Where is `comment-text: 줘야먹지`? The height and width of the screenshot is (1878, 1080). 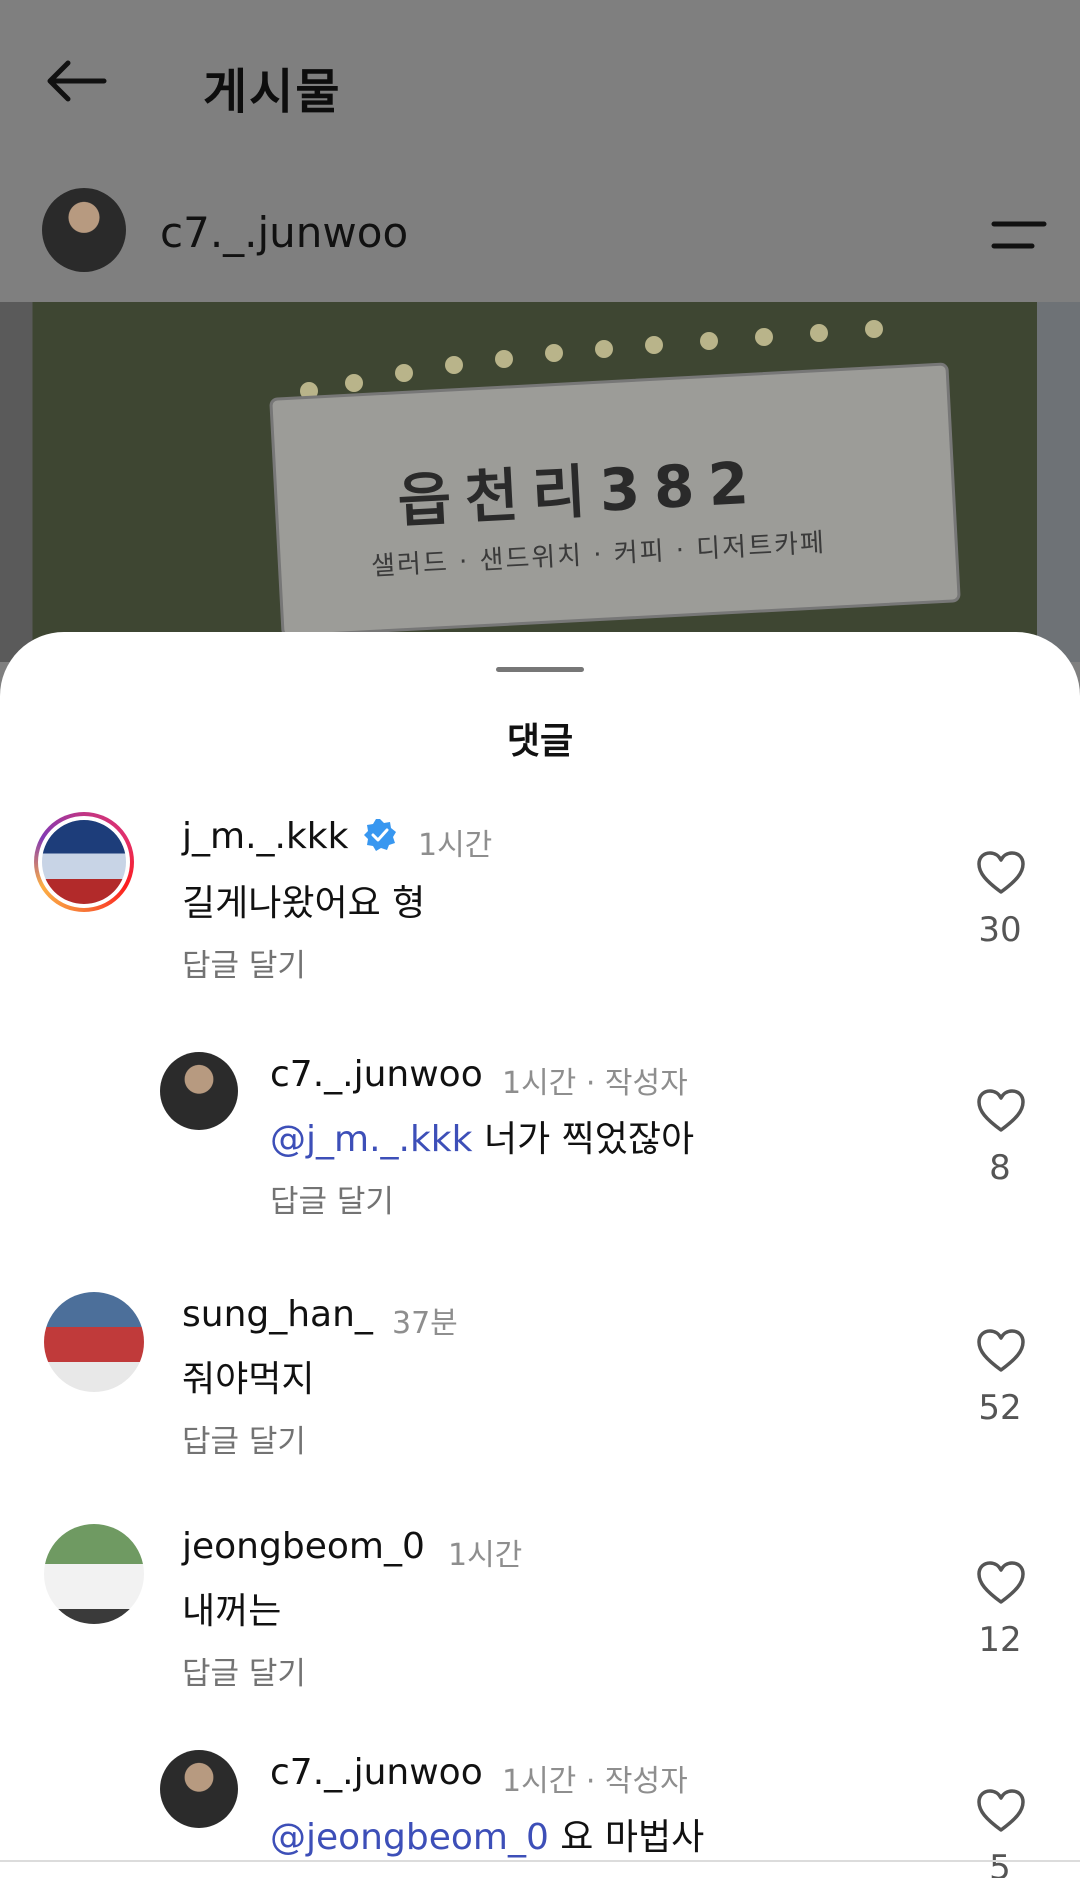
comment-text: 줘야먹지 is located at coordinates (248, 1379).